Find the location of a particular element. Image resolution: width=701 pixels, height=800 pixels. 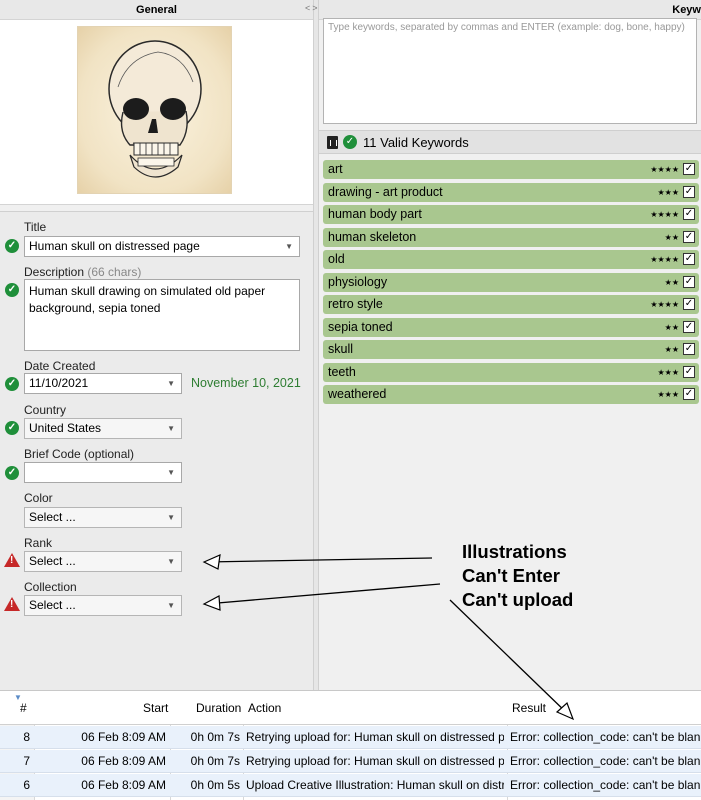

annotation-note: Illustrations Can't Enter Can't upload is located at coordinates (517, 576).